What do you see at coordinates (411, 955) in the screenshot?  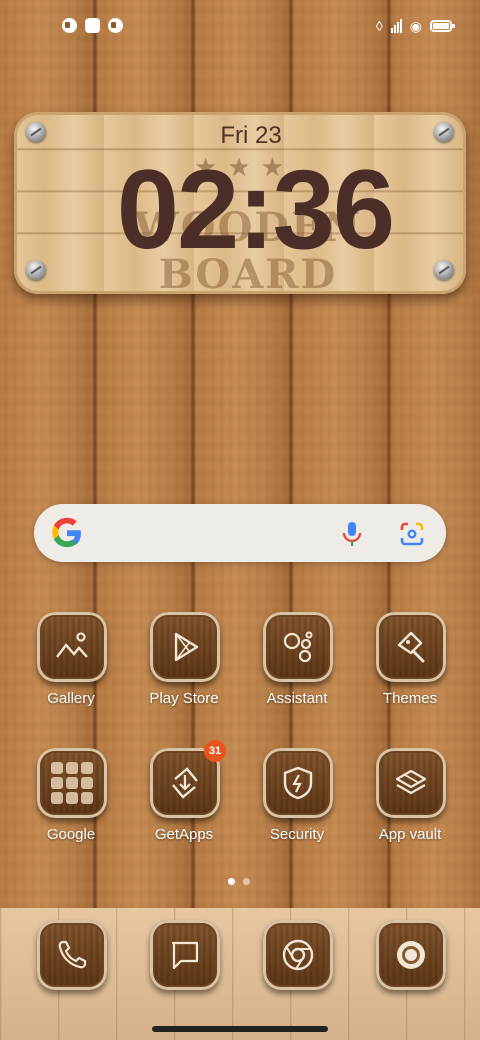 I see `camera-icon` at bounding box center [411, 955].